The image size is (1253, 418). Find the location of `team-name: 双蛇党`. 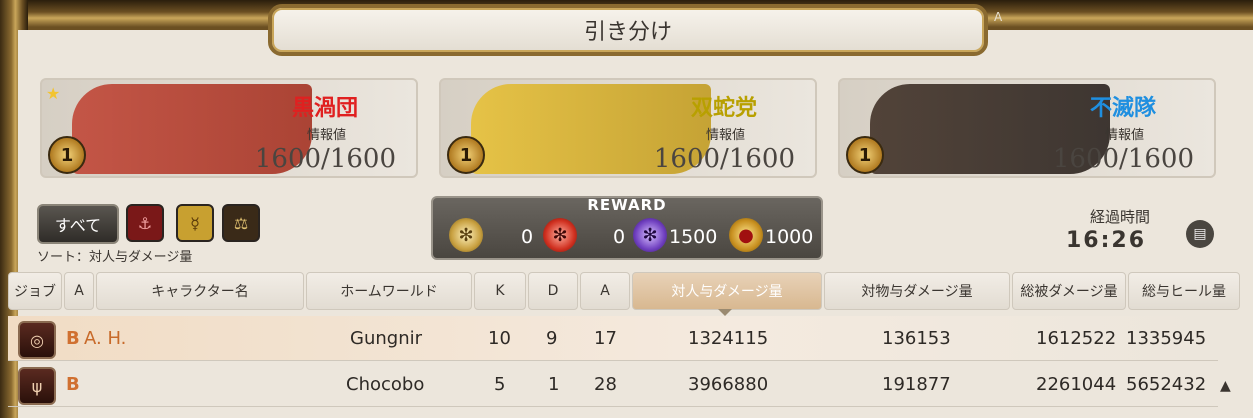

team-name: 双蛇党 is located at coordinates (723, 108).